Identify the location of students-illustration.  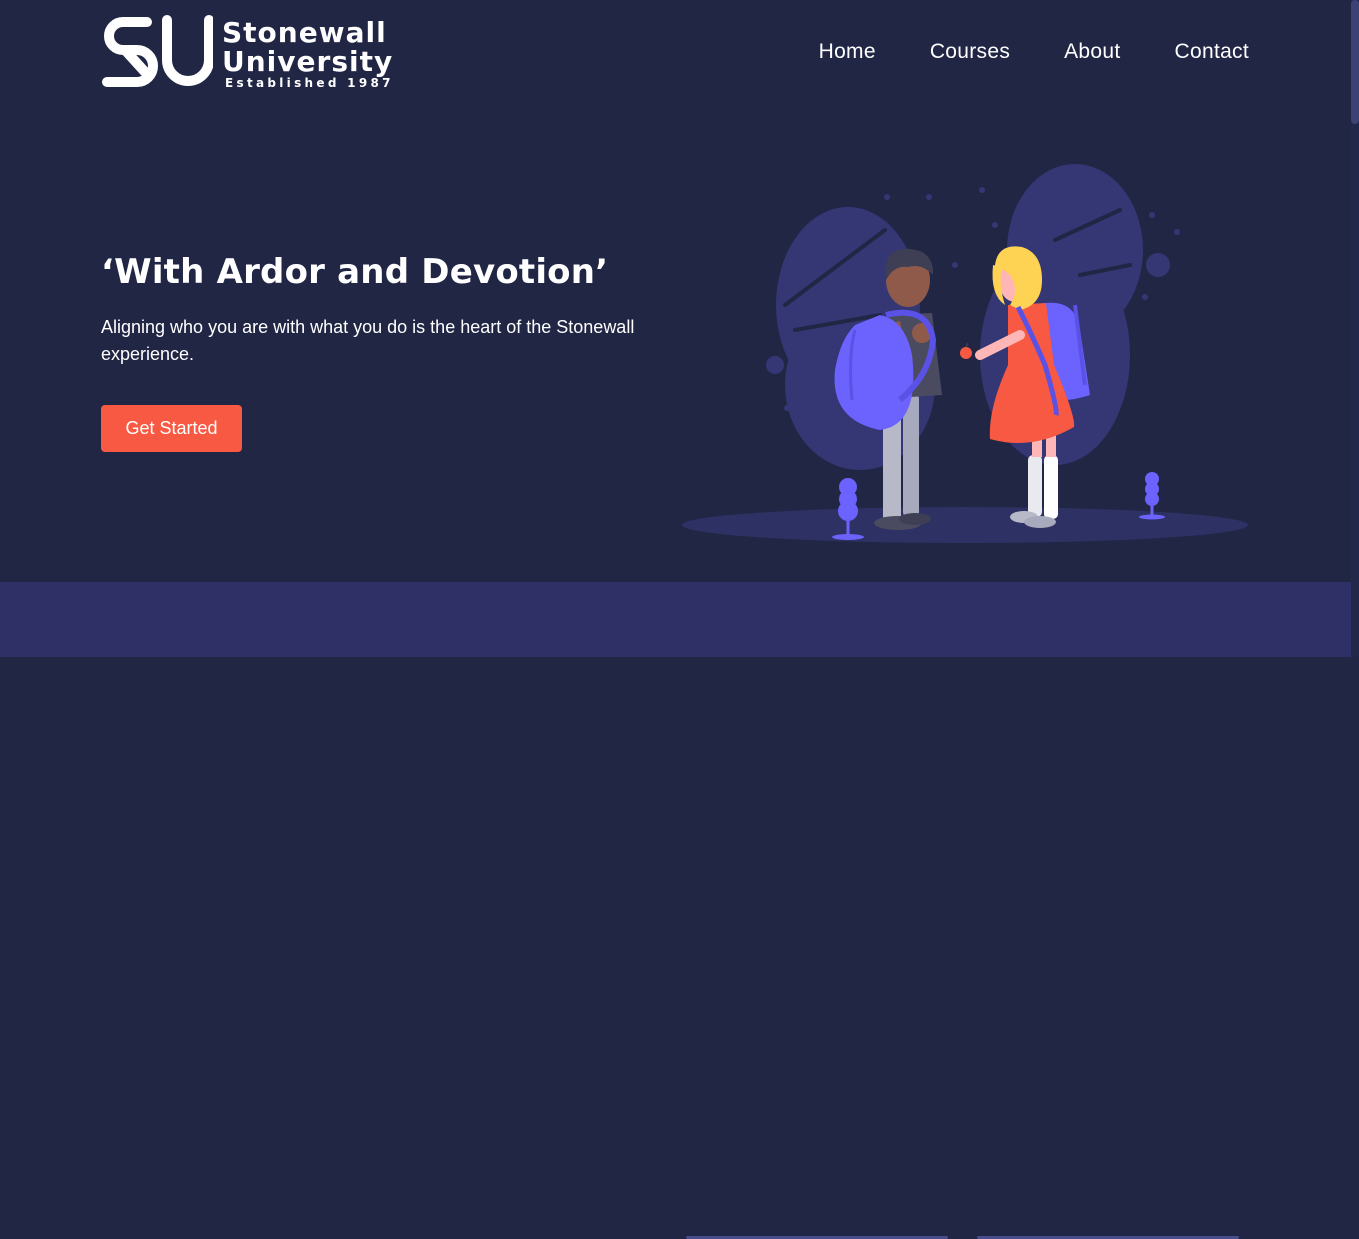
(965, 353).